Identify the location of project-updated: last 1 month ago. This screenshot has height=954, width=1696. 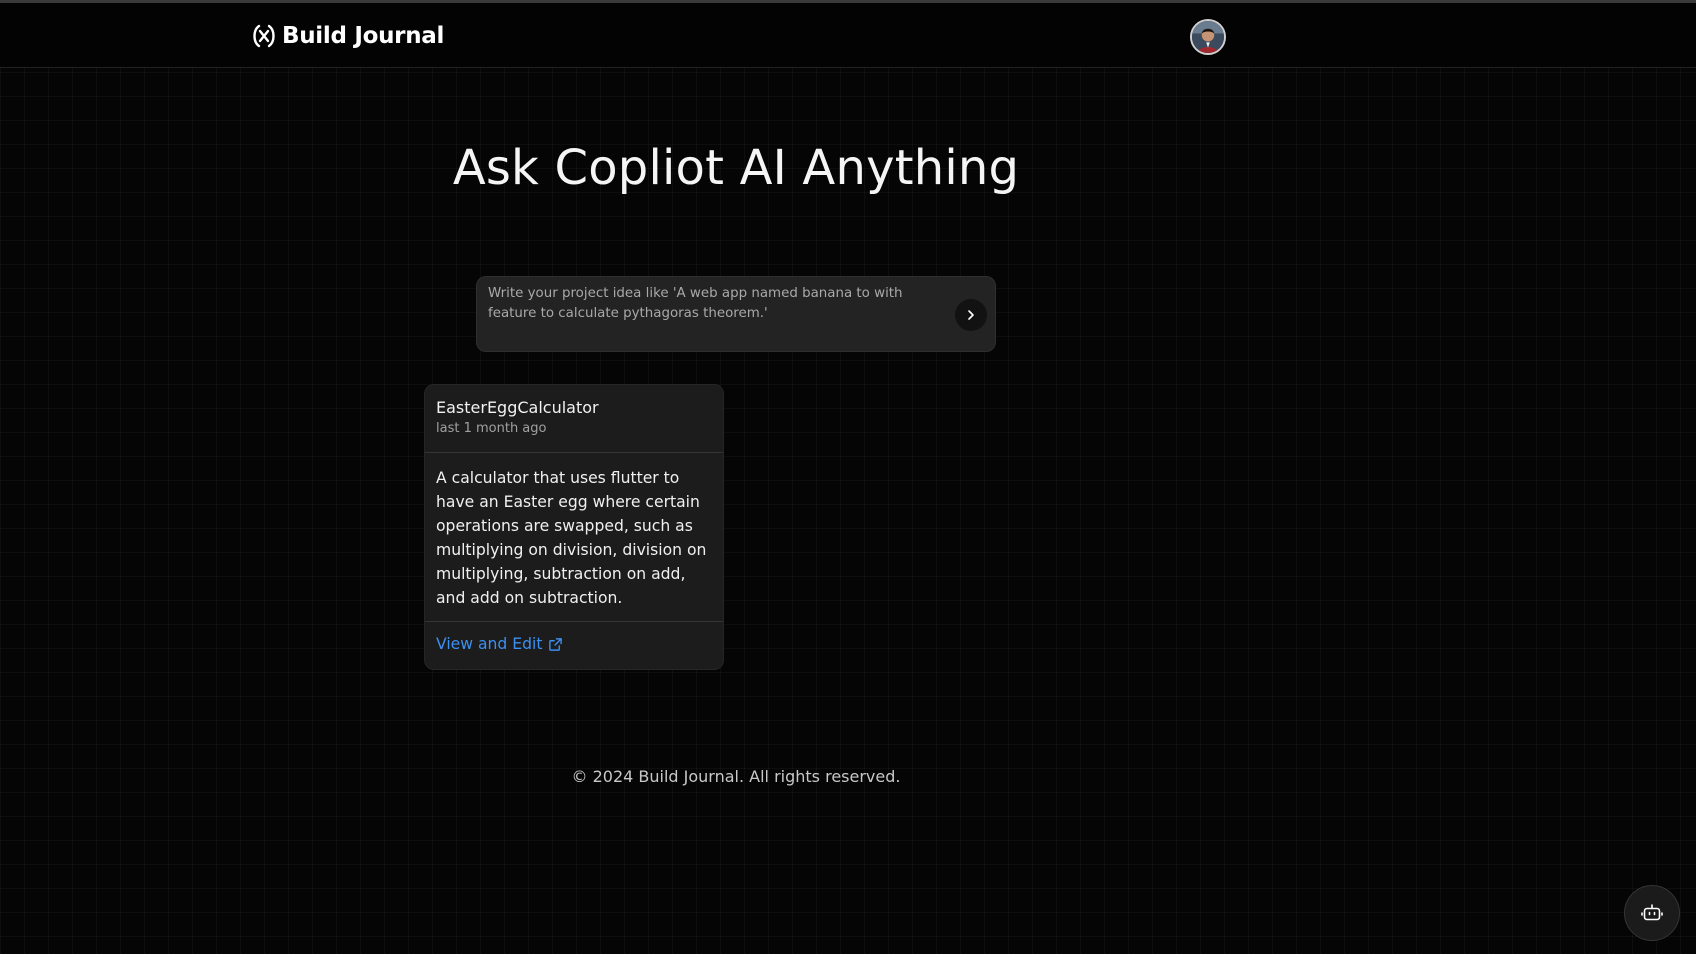
(491, 428).